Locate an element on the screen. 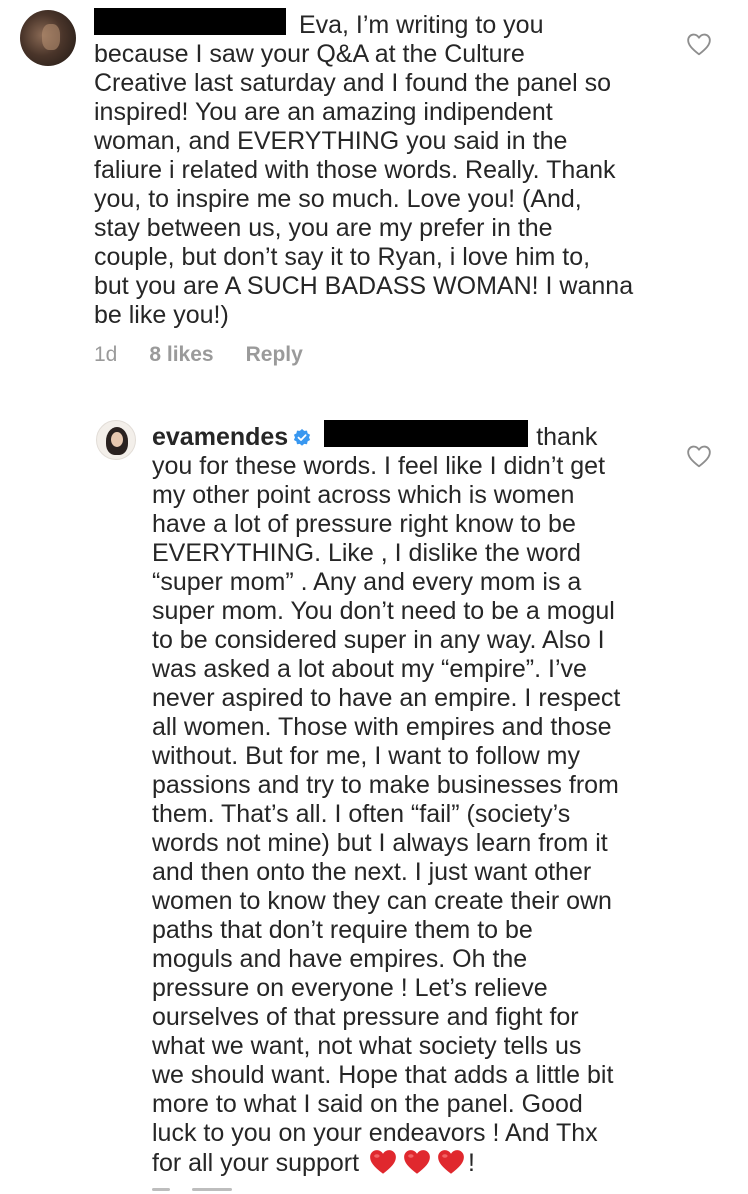 This screenshot has height=1194, width=748. reply-ending: ! is located at coordinates (471, 1163).